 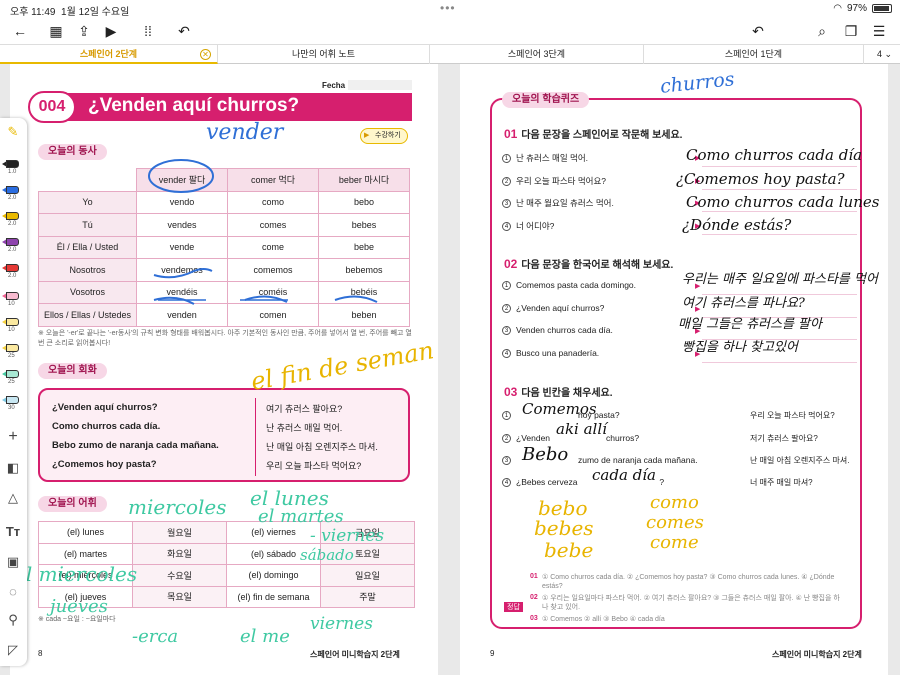 What do you see at coordinates (12, 217) in the screenshot?
I see `pen-yellow: 2.0` at bounding box center [12, 217].